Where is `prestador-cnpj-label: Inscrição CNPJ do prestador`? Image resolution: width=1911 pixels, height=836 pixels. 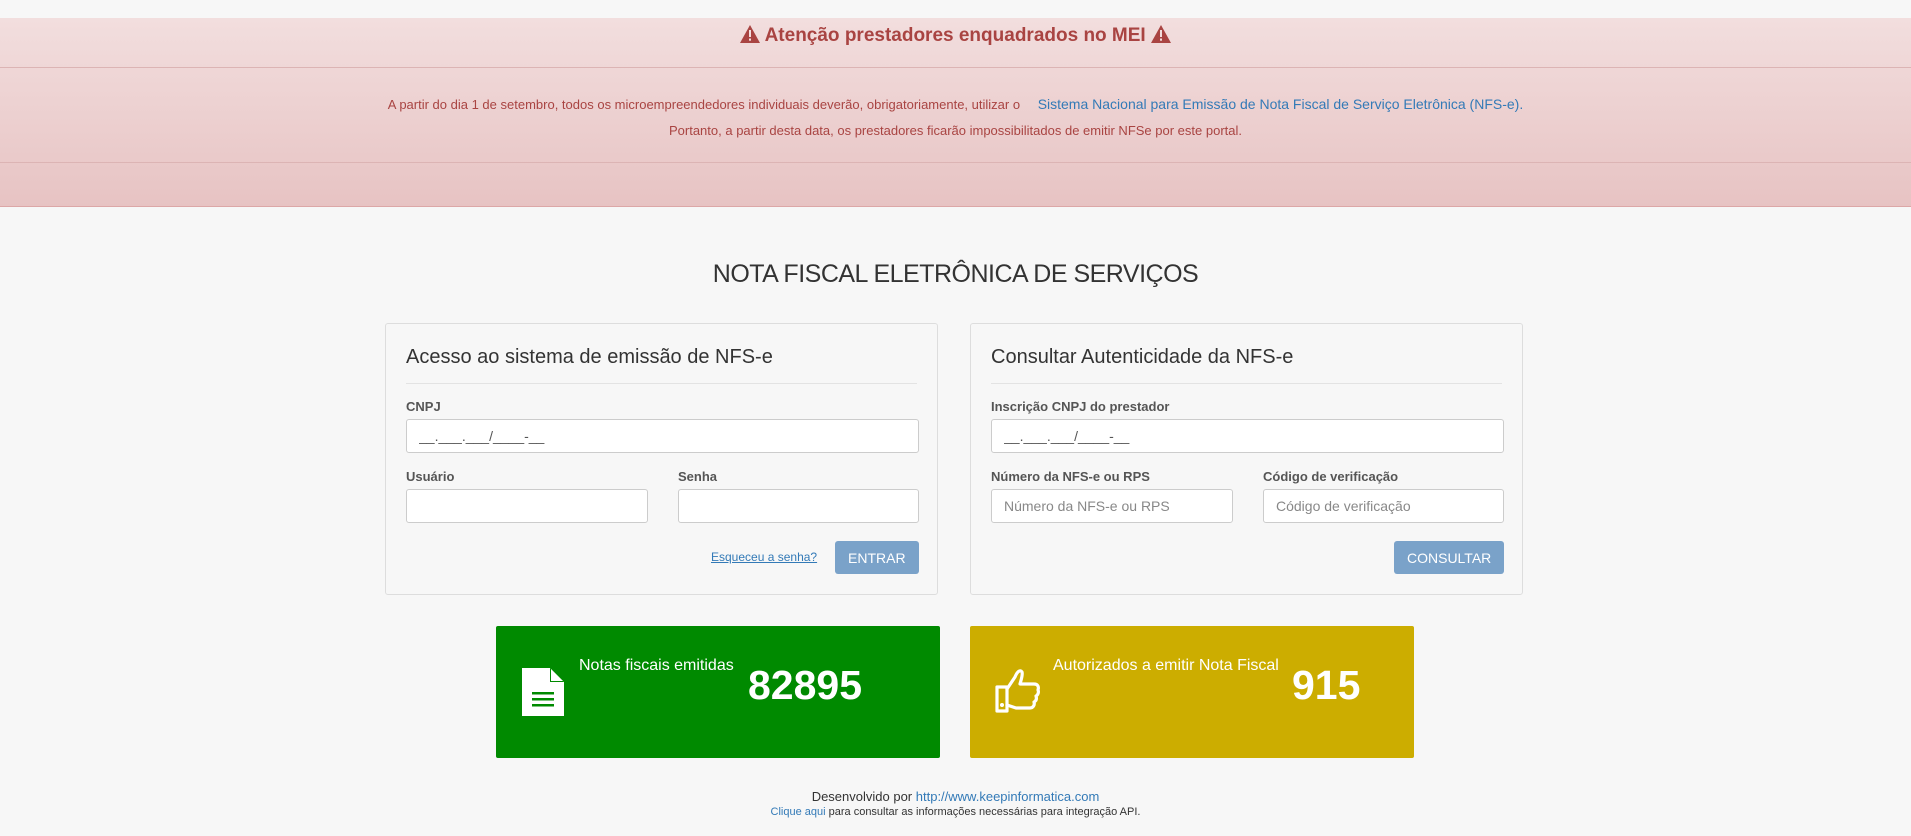 prestador-cnpj-label: Inscrição CNPJ do prestador is located at coordinates (1080, 406).